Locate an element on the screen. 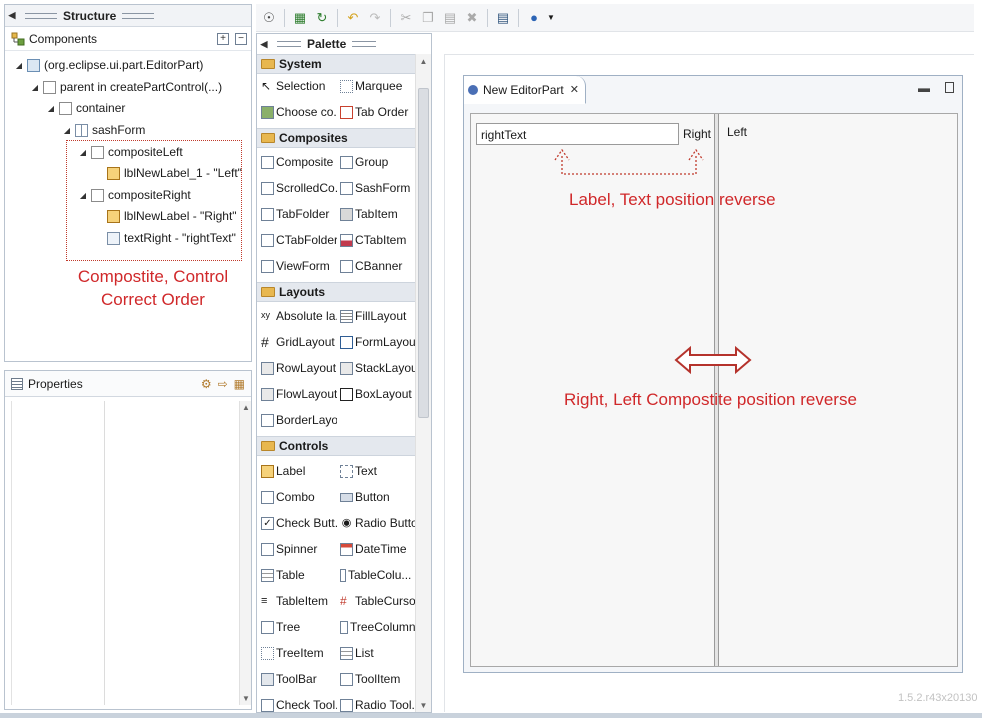 Image resolution: width=982 pixels, height=718 pixels. undo-icon: ↶ is located at coordinates (353, 18).